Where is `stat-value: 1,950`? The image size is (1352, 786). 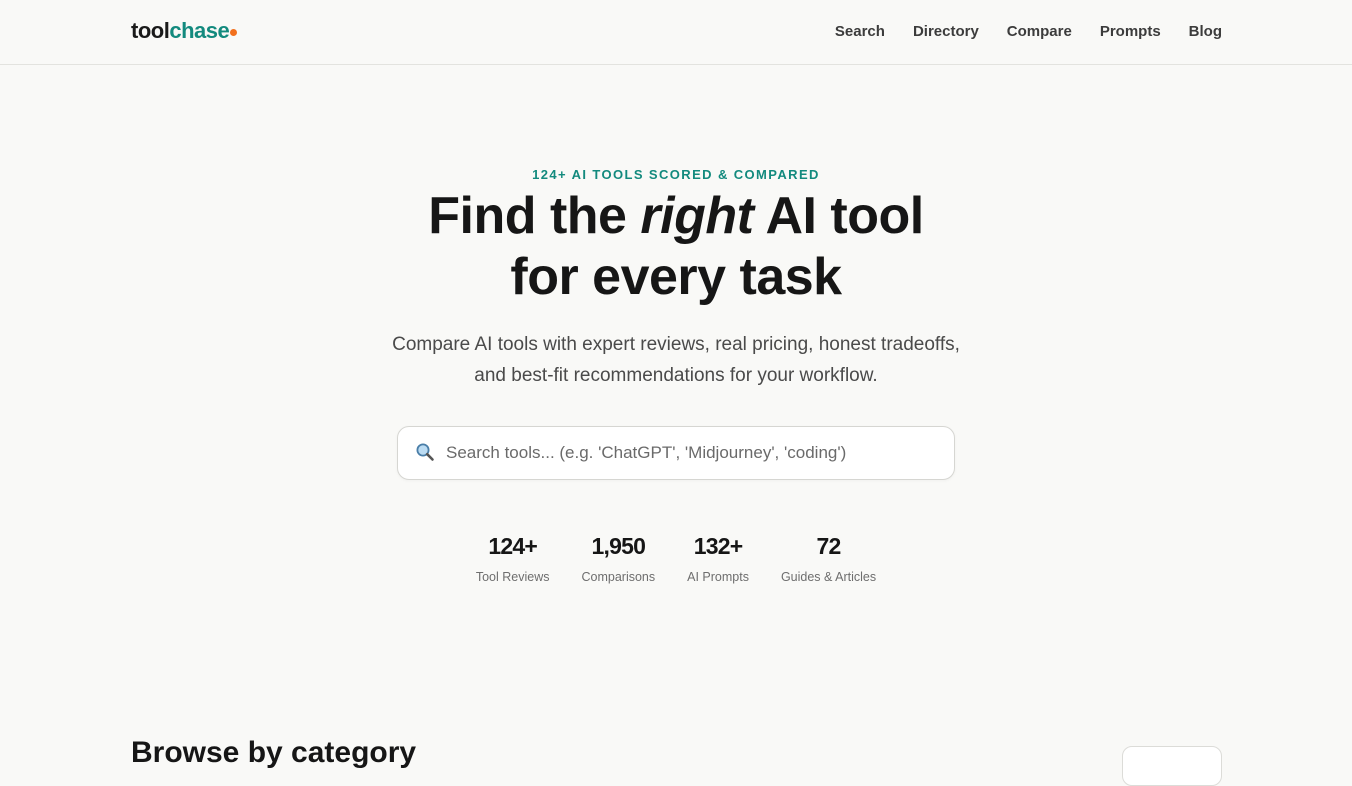 stat-value: 1,950 is located at coordinates (618, 546).